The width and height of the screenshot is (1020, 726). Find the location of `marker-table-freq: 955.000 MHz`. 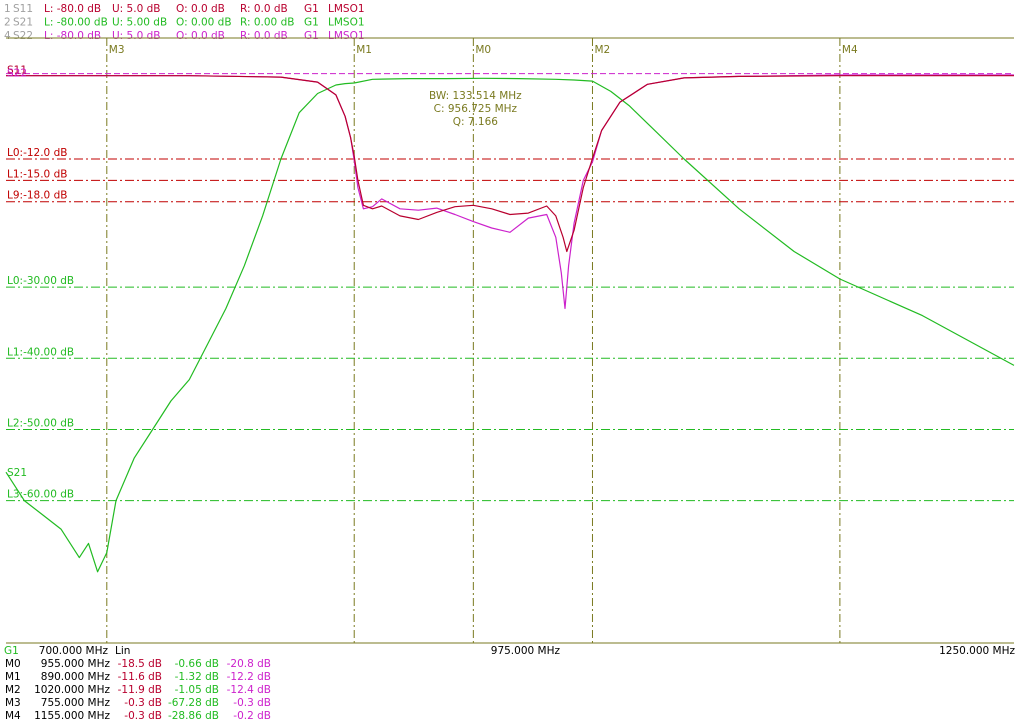

marker-table-freq: 955.000 MHz is located at coordinates (76, 664).